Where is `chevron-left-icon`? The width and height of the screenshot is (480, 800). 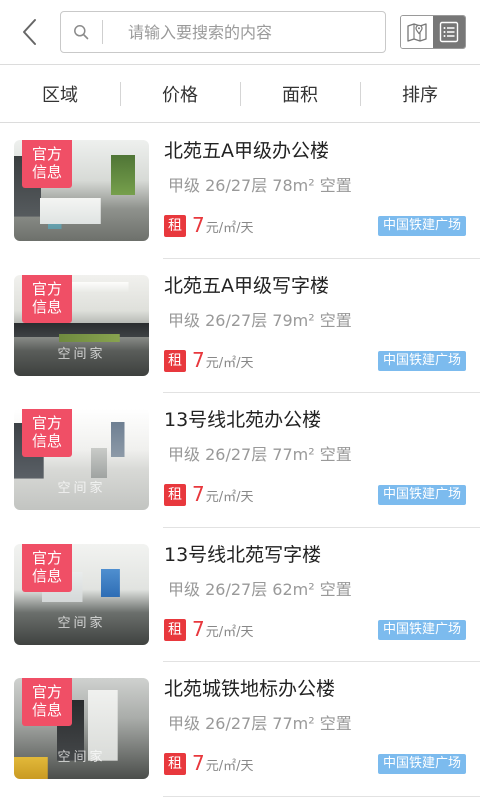
chevron-left-icon is located at coordinates (29, 32).